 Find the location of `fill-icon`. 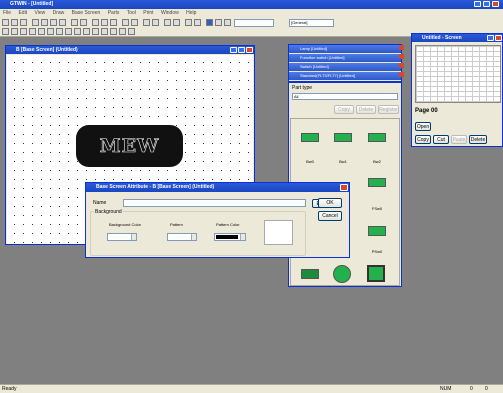

fill-icon is located at coordinates (113, 31).